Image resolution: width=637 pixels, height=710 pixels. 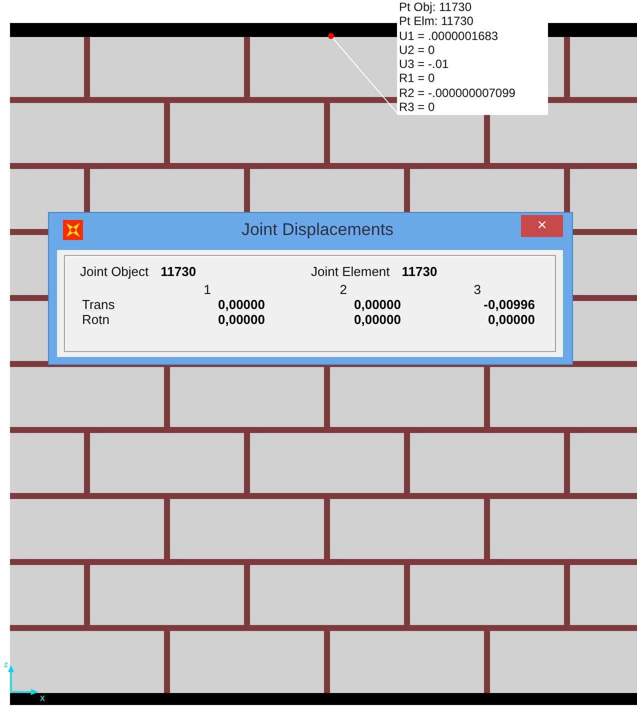 I want to click on tooltip-line: U1 = .0000001683, so click(x=449, y=35).